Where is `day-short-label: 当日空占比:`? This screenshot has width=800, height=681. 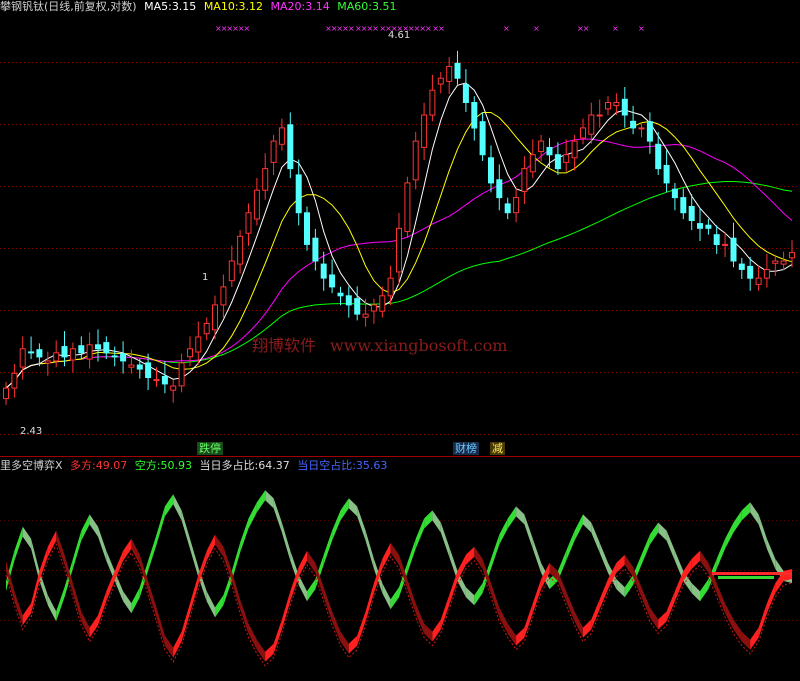
day-short-label: 当日空占比: is located at coordinates (326, 465).